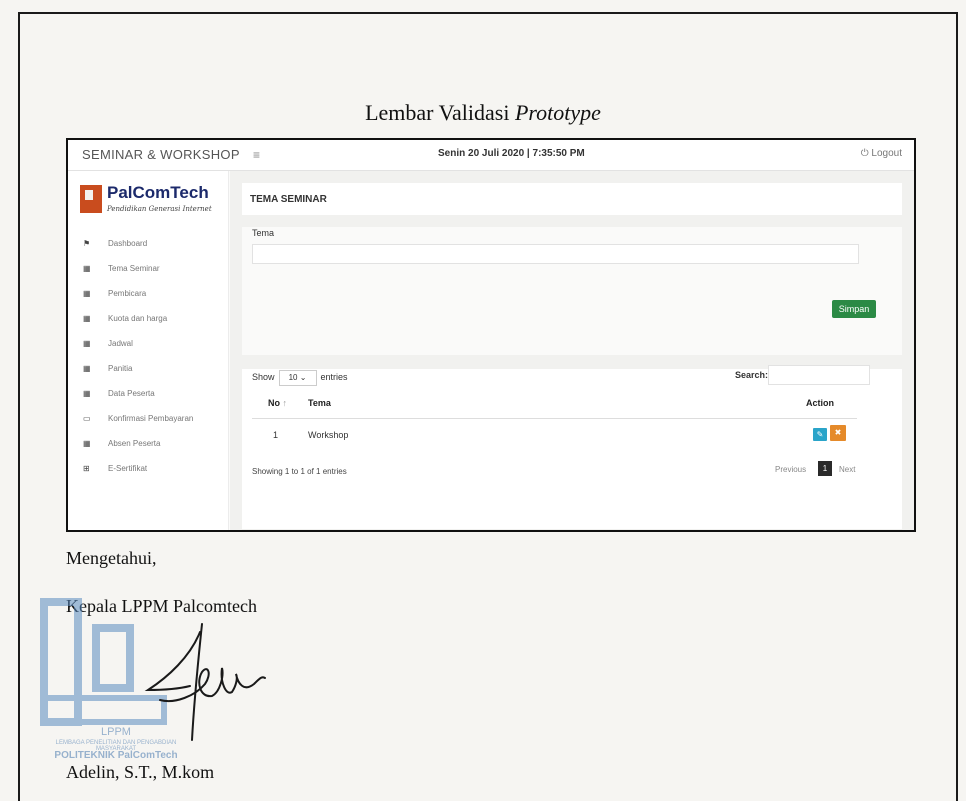  Describe the element at coordinates (116, 755) in the screenshot. I see `stamp-line-3: POLITEKNIK PalComTech` at that location.